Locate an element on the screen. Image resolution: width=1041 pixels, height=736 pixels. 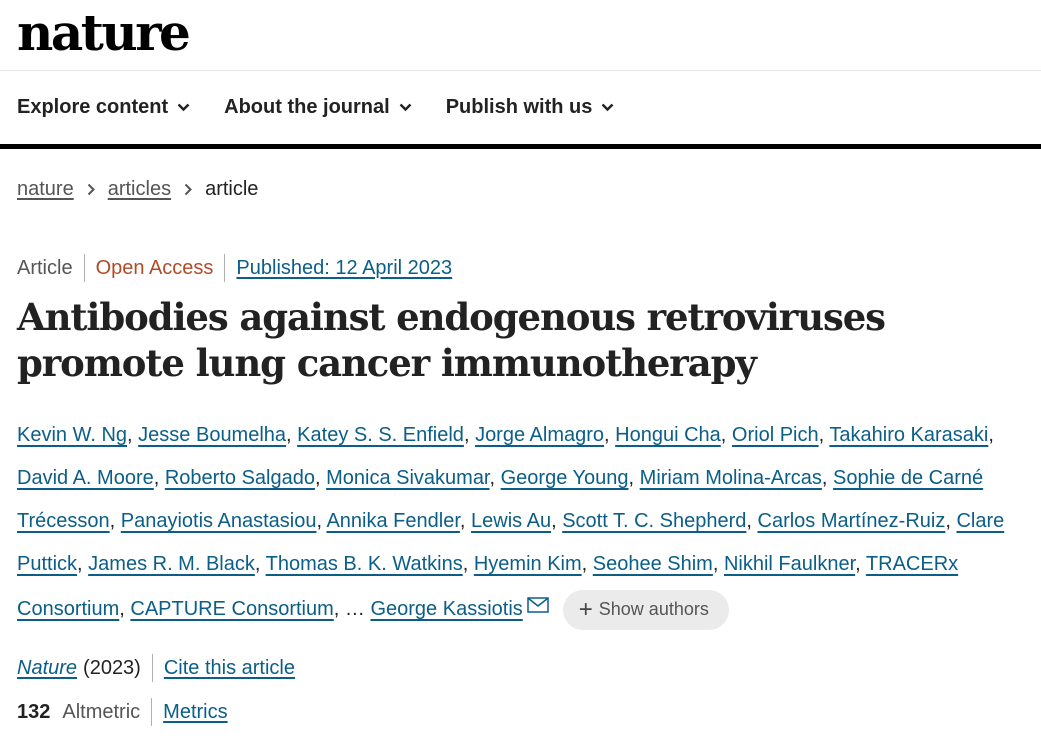
plus-icon: + is located at coordinates (585, 609).